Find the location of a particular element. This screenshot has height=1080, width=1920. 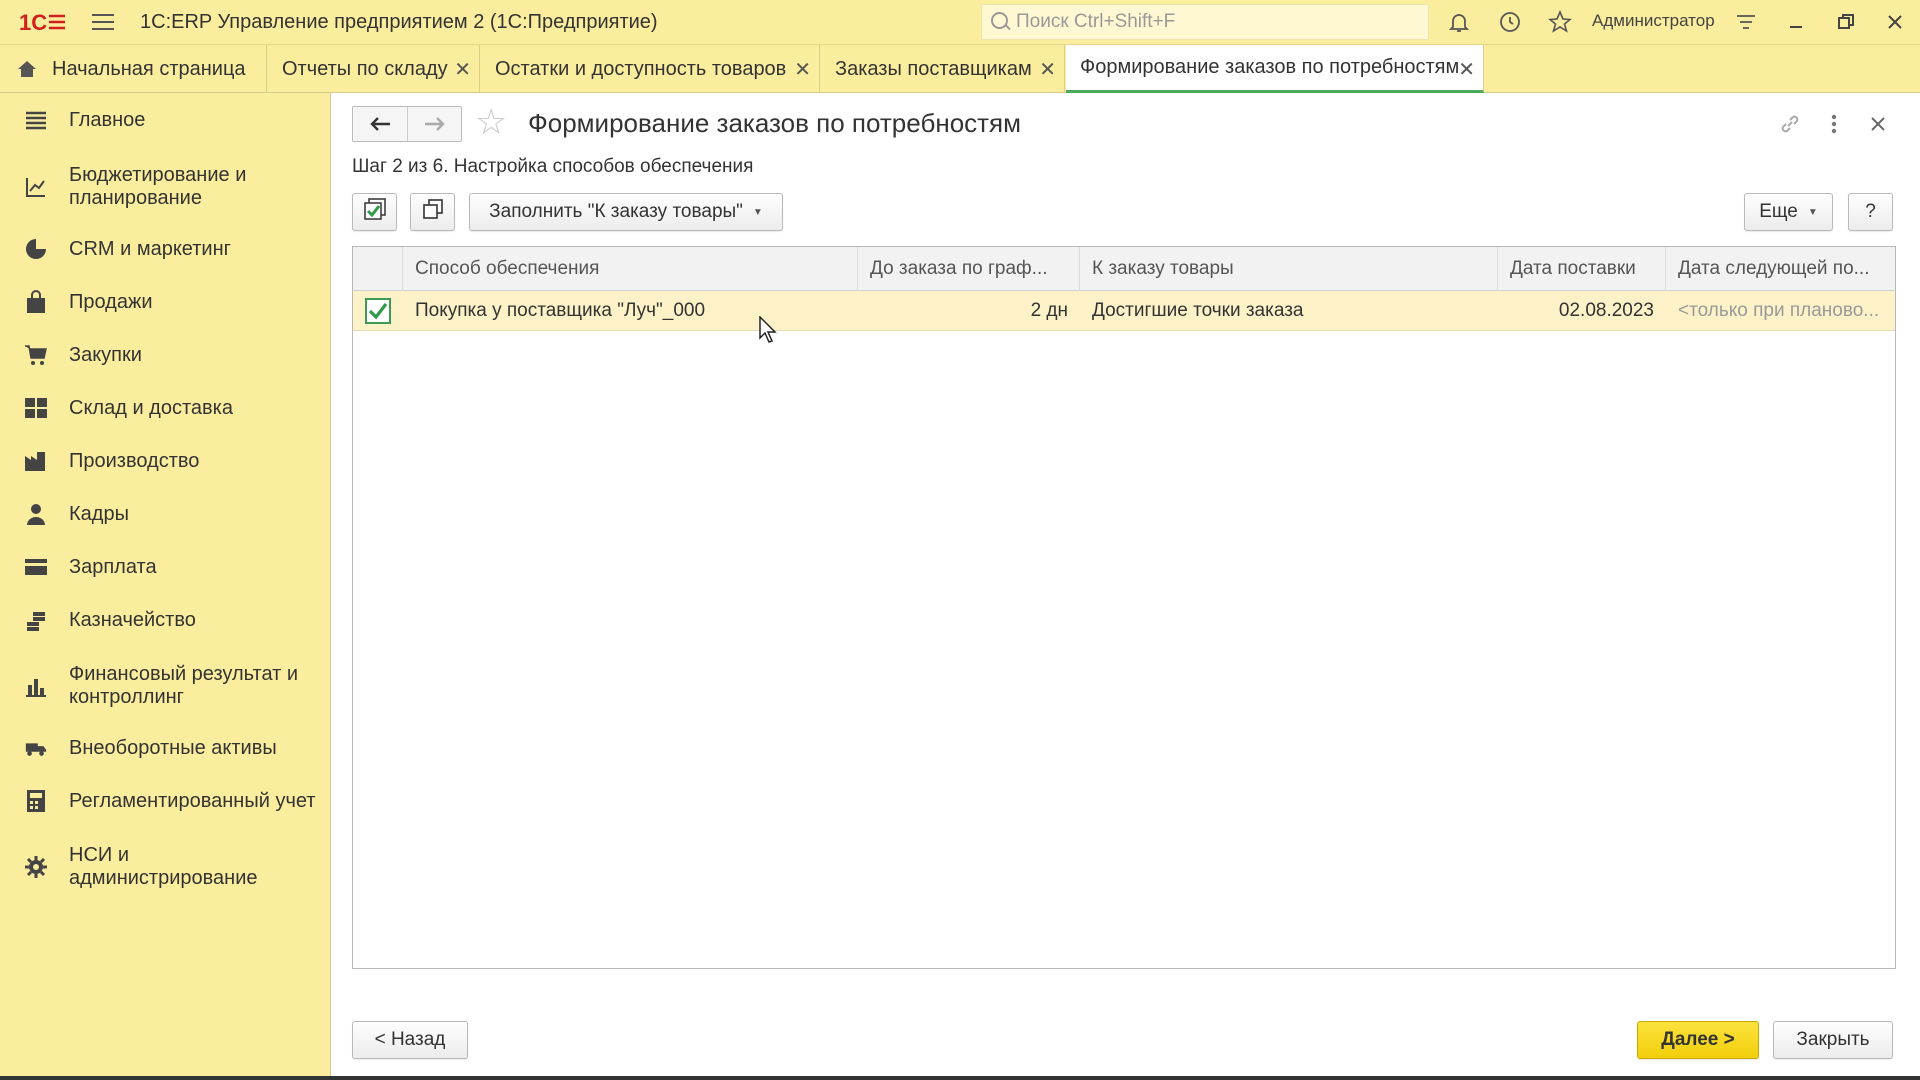

close-form-icon is located at coordinates (1878, 124).